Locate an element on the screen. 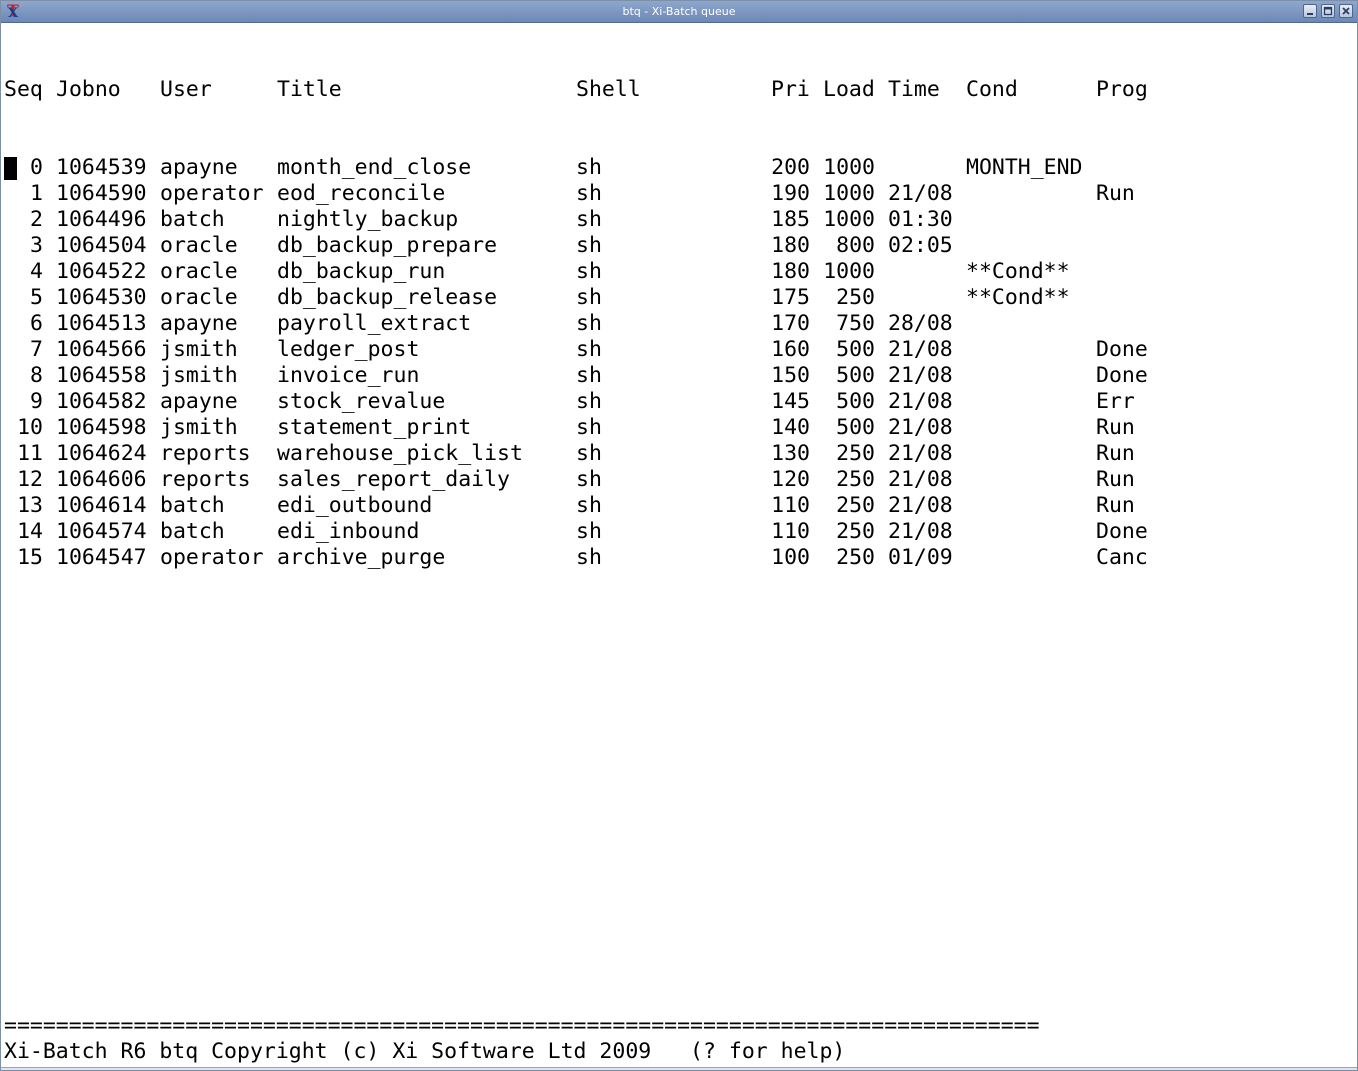 The height and width of the screenshot is (1071, 1358). job-pri-cell: 145 is located at coordinates (790, 401).